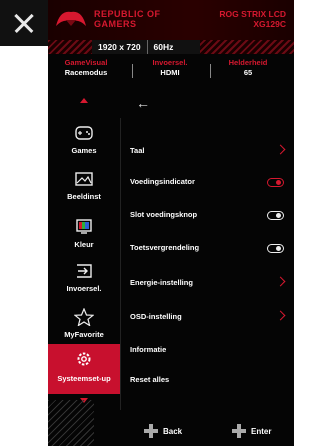  I want to click on footer: Back Enter, so click(171, 430).